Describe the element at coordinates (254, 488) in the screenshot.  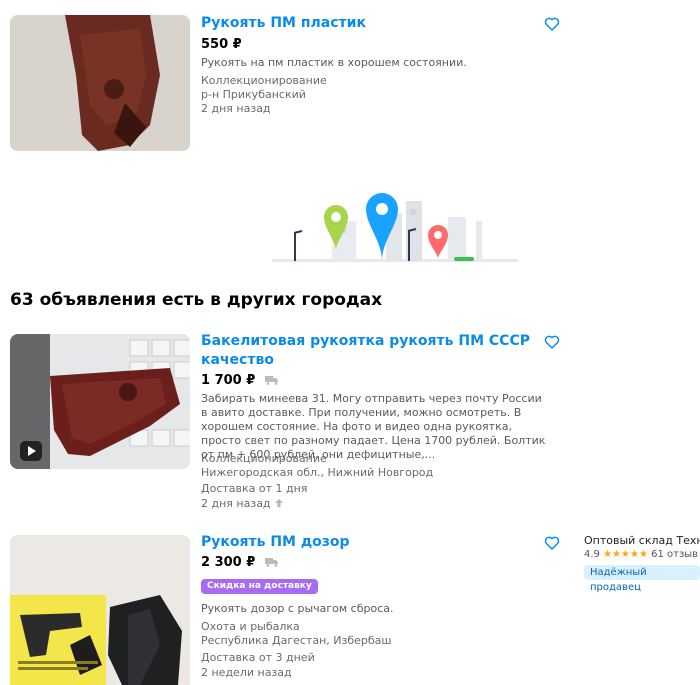
I see `listing-delivery: Доставка от 1 дня` at that location.